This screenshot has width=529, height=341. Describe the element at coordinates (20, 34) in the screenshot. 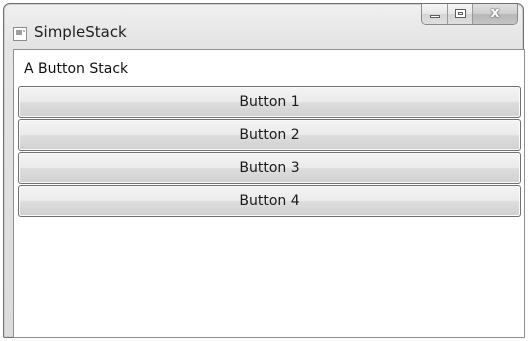

I see `app-window-icon` at that location.